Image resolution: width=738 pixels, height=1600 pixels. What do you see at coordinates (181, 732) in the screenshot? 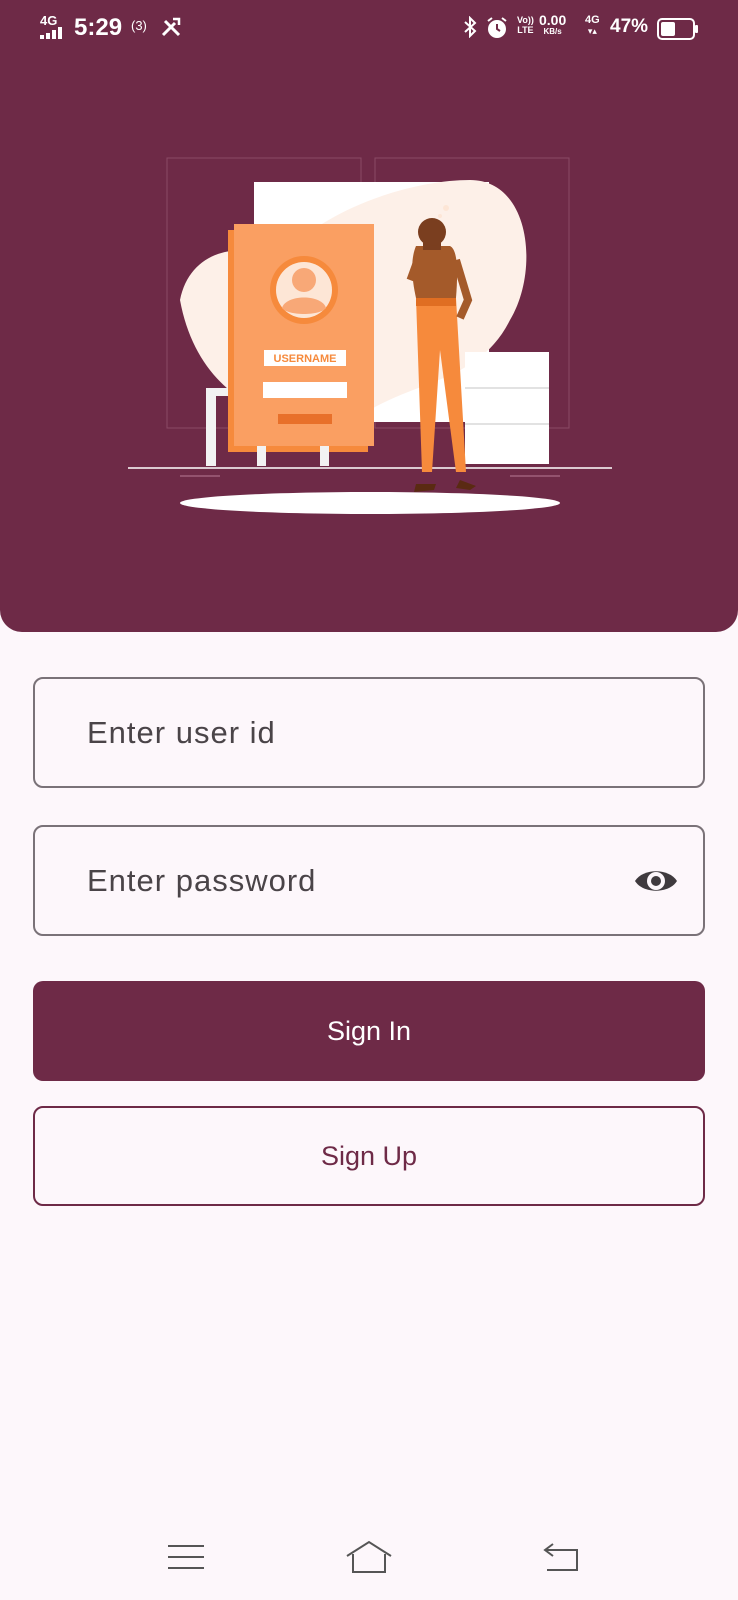
I see `user-id-placeholder: Enter user id` at bounding box center [181, 732].